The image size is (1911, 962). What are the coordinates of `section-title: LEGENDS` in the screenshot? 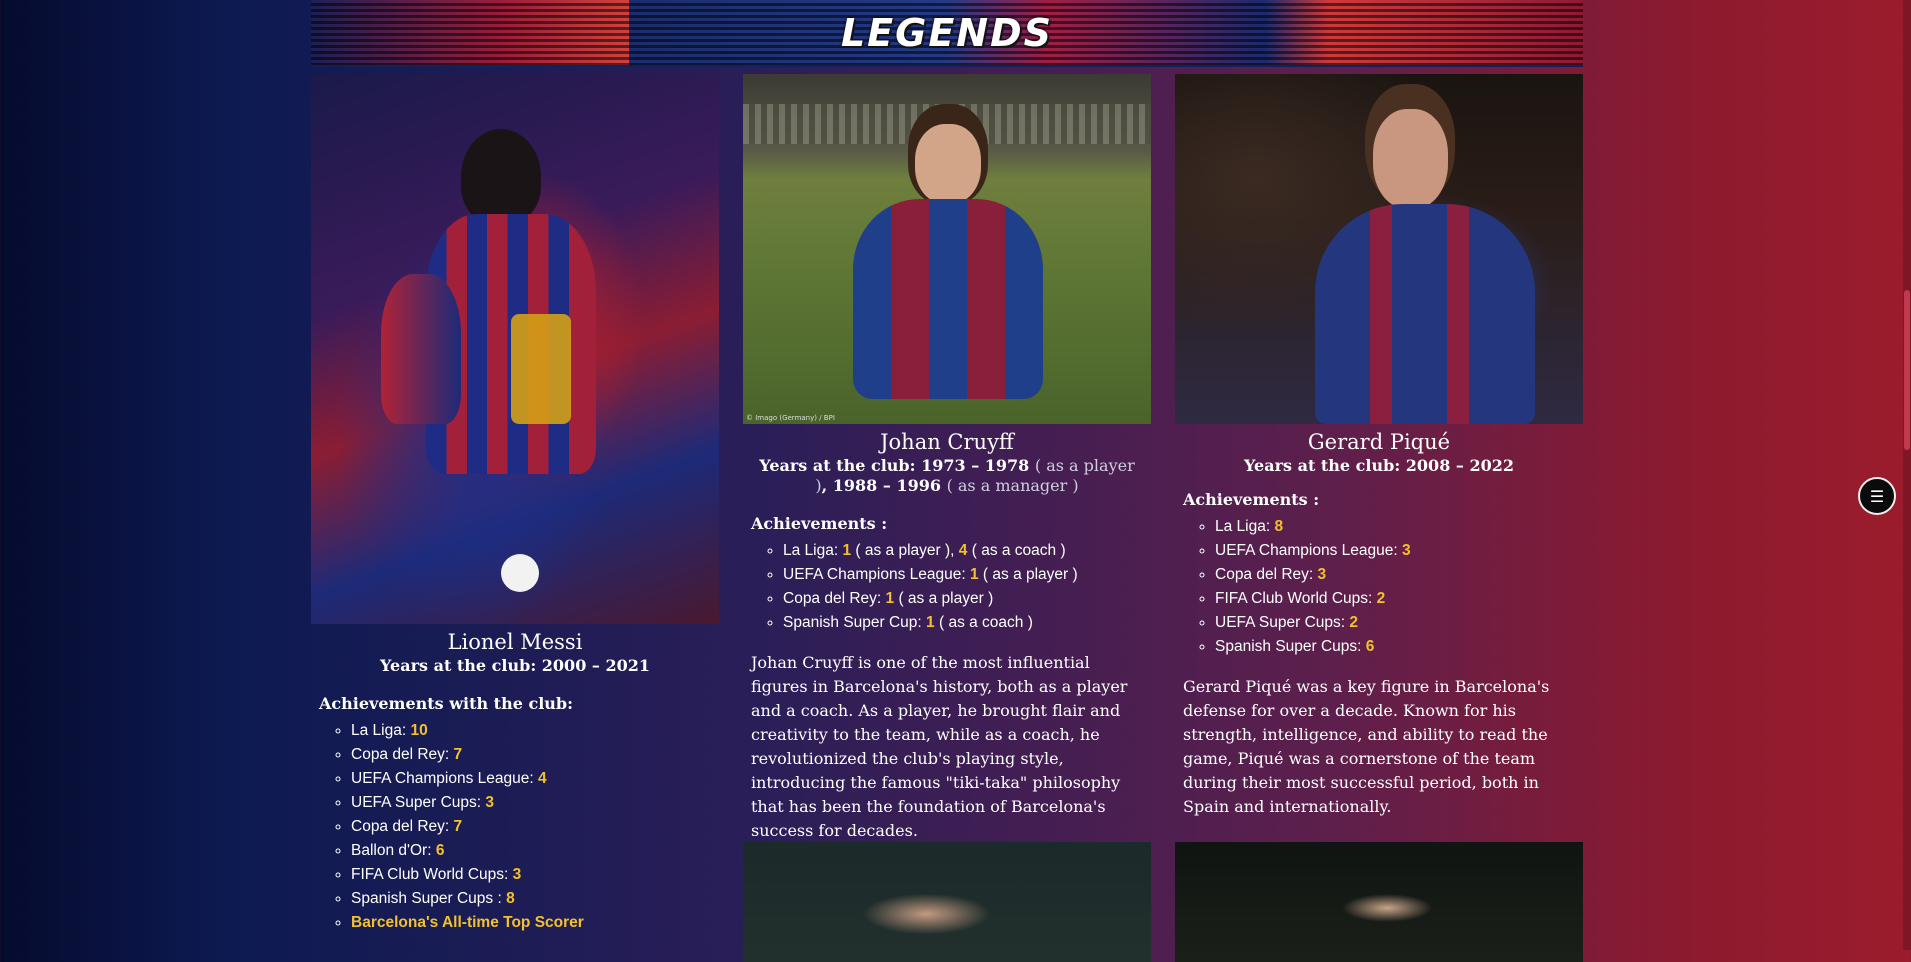 It's located at (947, 32).